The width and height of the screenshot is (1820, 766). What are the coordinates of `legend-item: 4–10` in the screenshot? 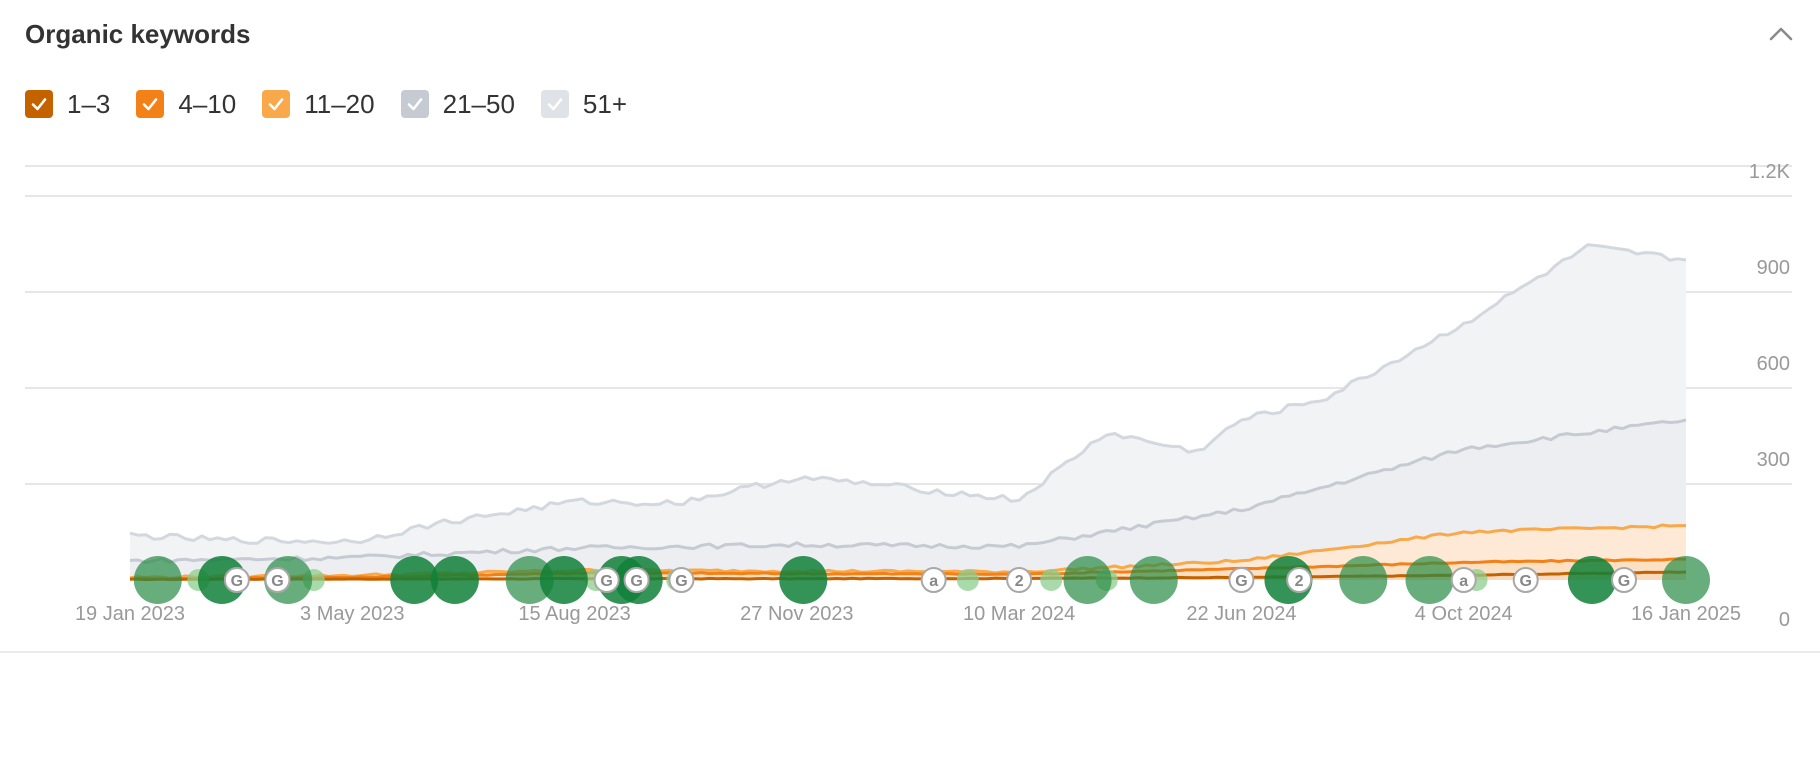 It's located at (186, 104).